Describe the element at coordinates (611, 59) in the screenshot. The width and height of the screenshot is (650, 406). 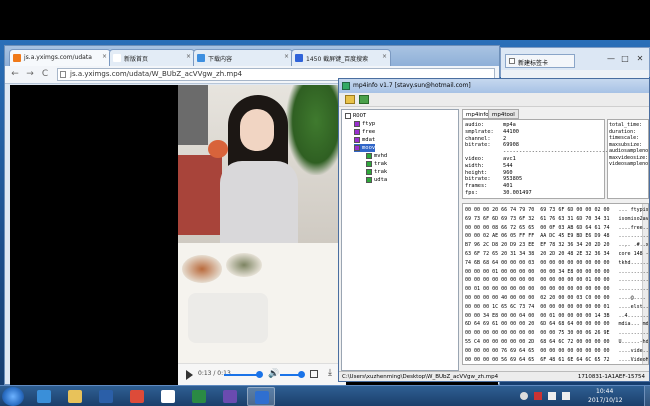
I see `minimize-button: —` at that location.